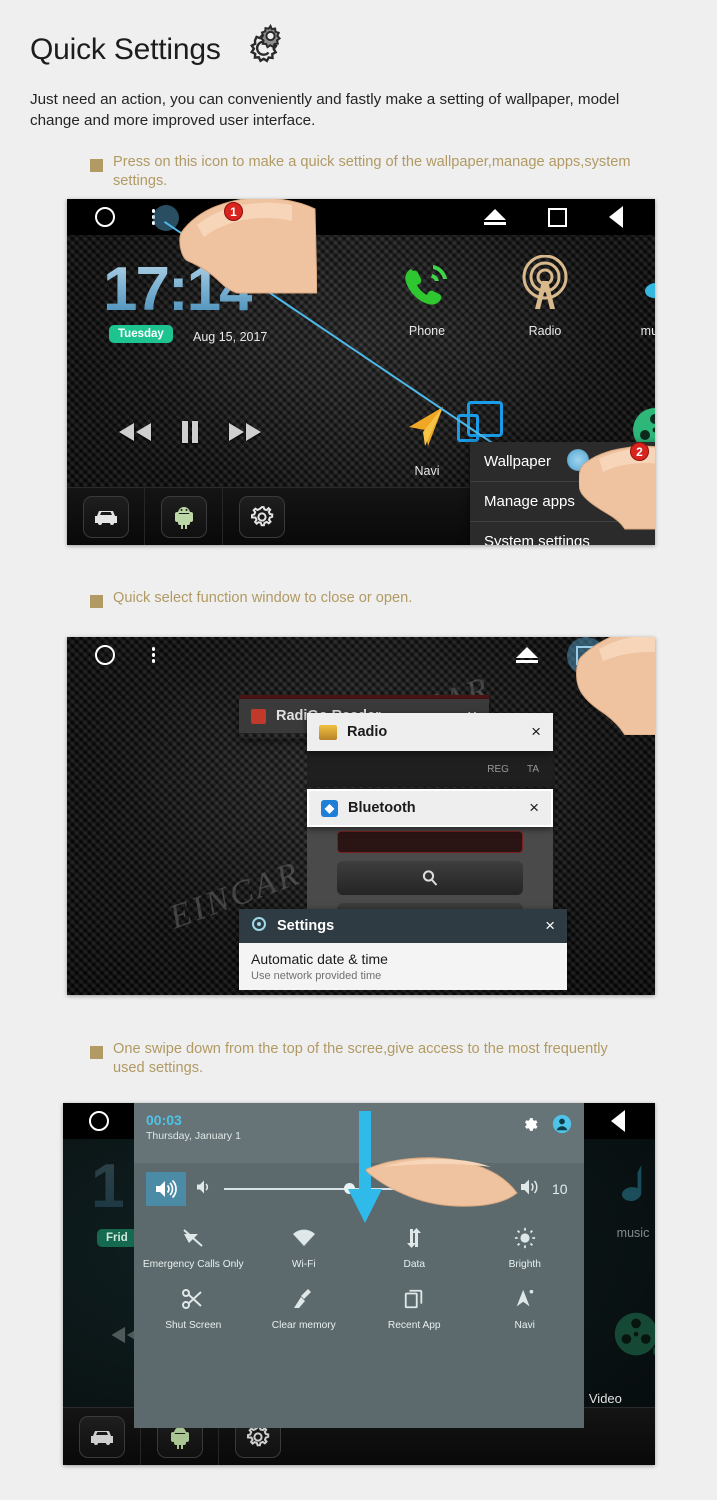 Image resolution: width=717 pixels, height=1500 pixels. Describe the element at coordinates (403, 926) in the screenshot. I see `window-settings-titlebar: Settings ×` at that location.